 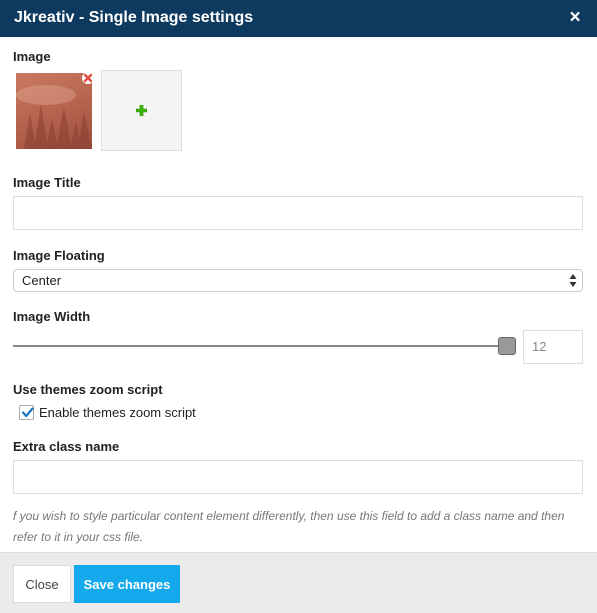 What do you see at coordinates (260, 346) in the screenshot?
I see `width-slider-track` at bounding box center [260, 346].